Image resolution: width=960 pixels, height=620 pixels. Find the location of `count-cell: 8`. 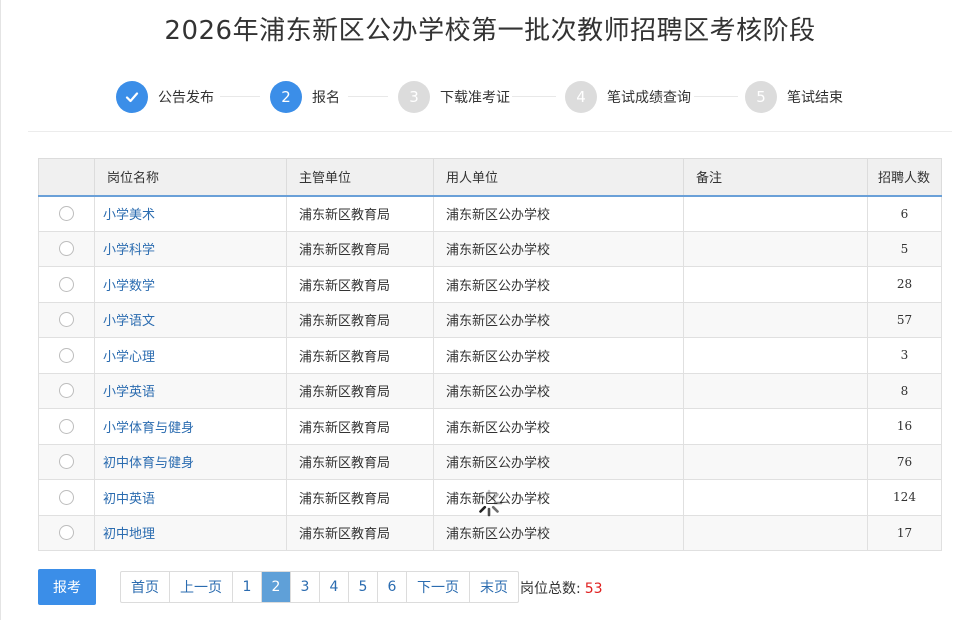

count-cell: 8 is located at coordinates (904, 390).